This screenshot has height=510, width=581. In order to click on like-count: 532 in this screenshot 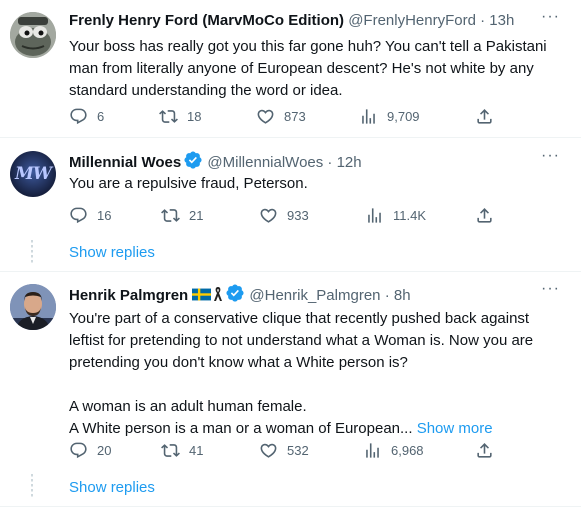, I will do `click(298, 450)`.